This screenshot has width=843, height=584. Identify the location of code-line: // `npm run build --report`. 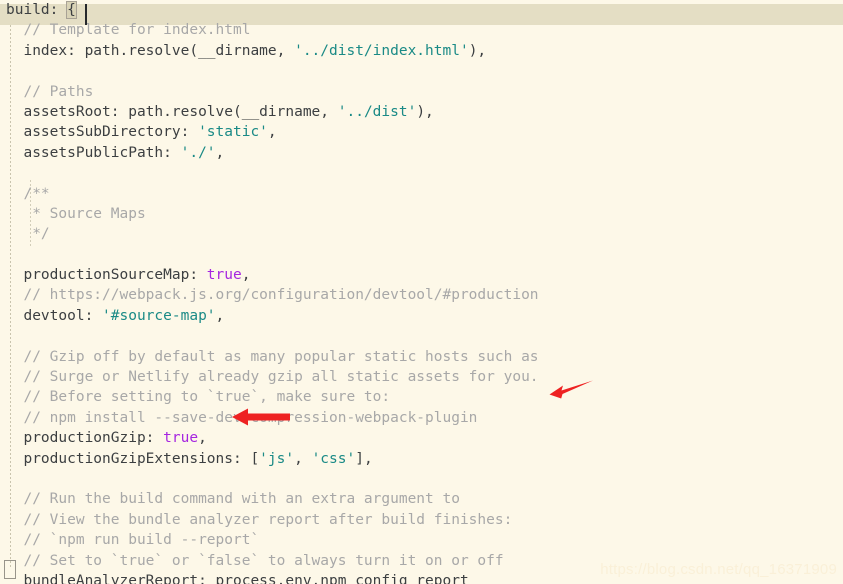
(421, 540).